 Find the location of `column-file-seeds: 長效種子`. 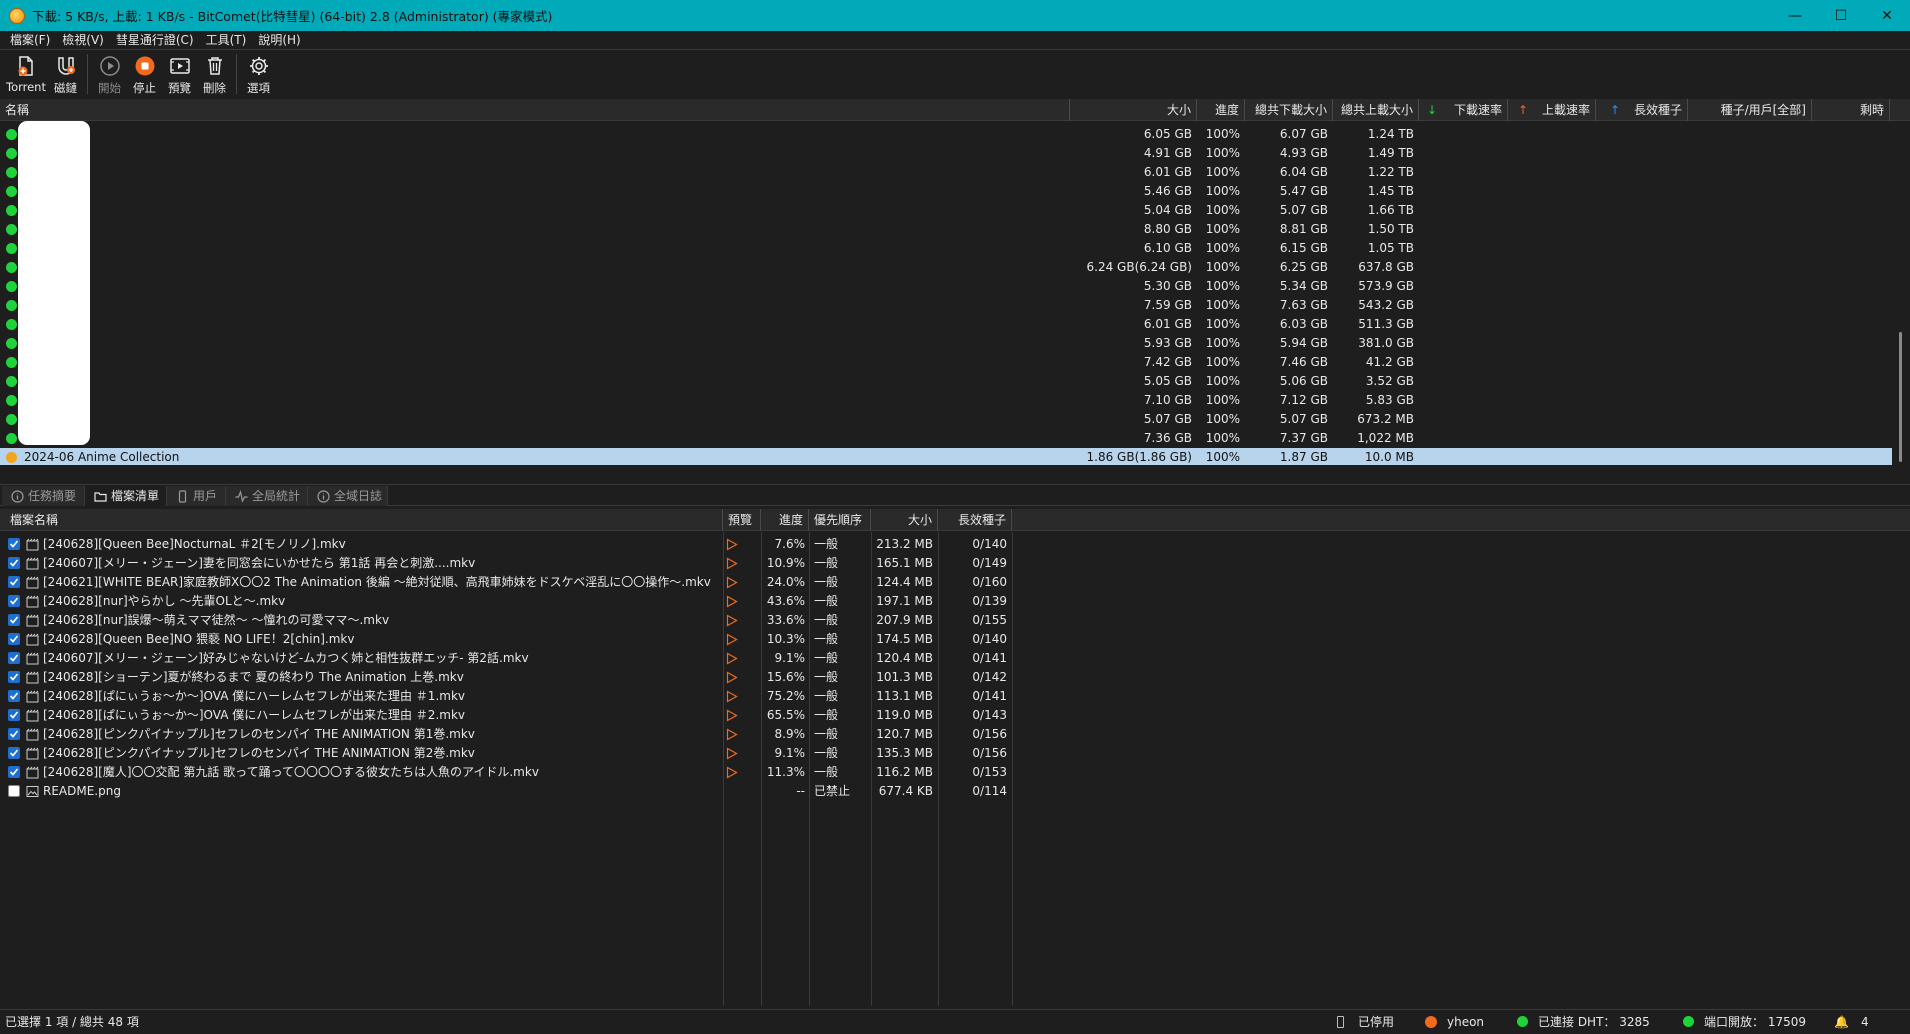

column-file-seeds: 長效種子 is located at coordinates (975, 520).